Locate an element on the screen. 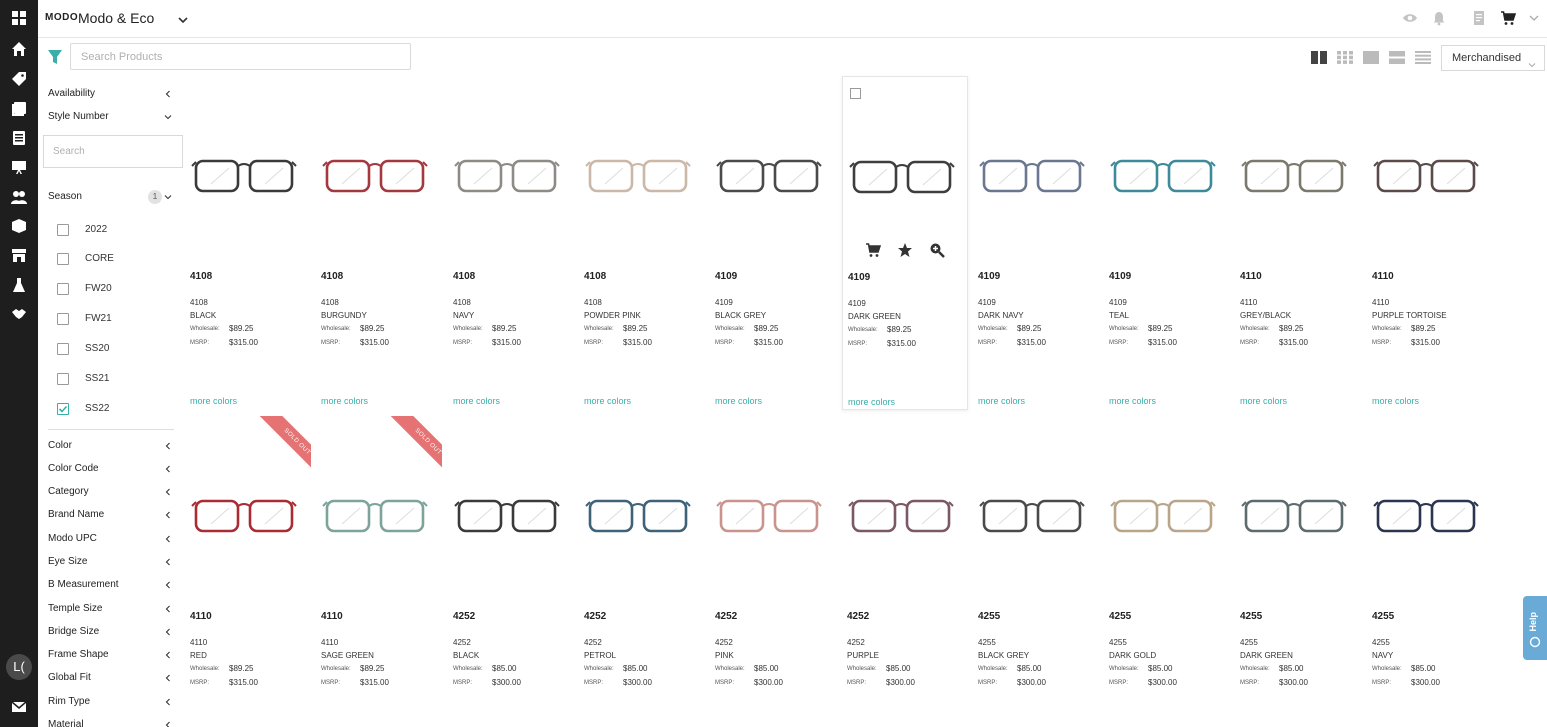 The height and width of the screenshot is (727, 1547). handshake-icon is located at coordinates (19, 314).